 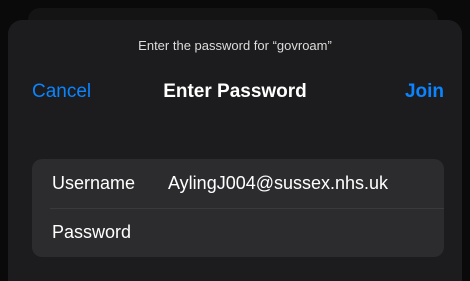 I want to click on cancel-button: Cancel, so click(x=61, y=92).